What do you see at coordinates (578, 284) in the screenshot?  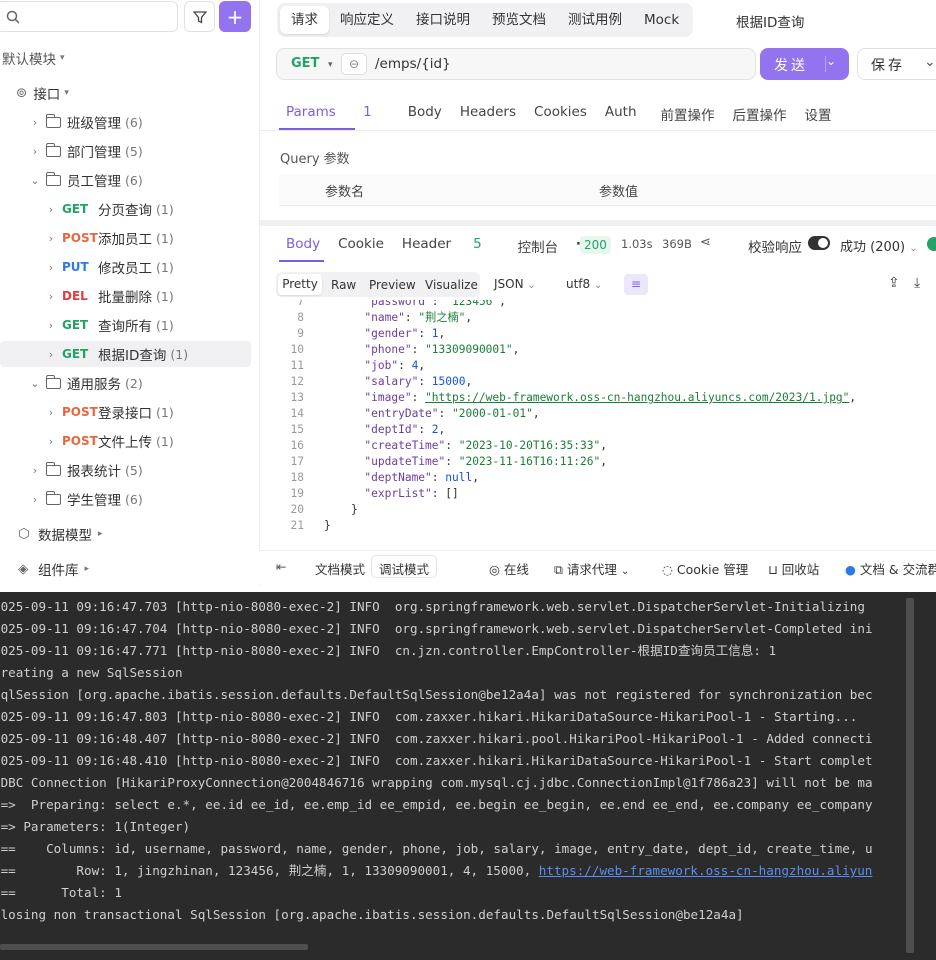 I see `encoding-label: utf8` at bounding box center [578, 284].